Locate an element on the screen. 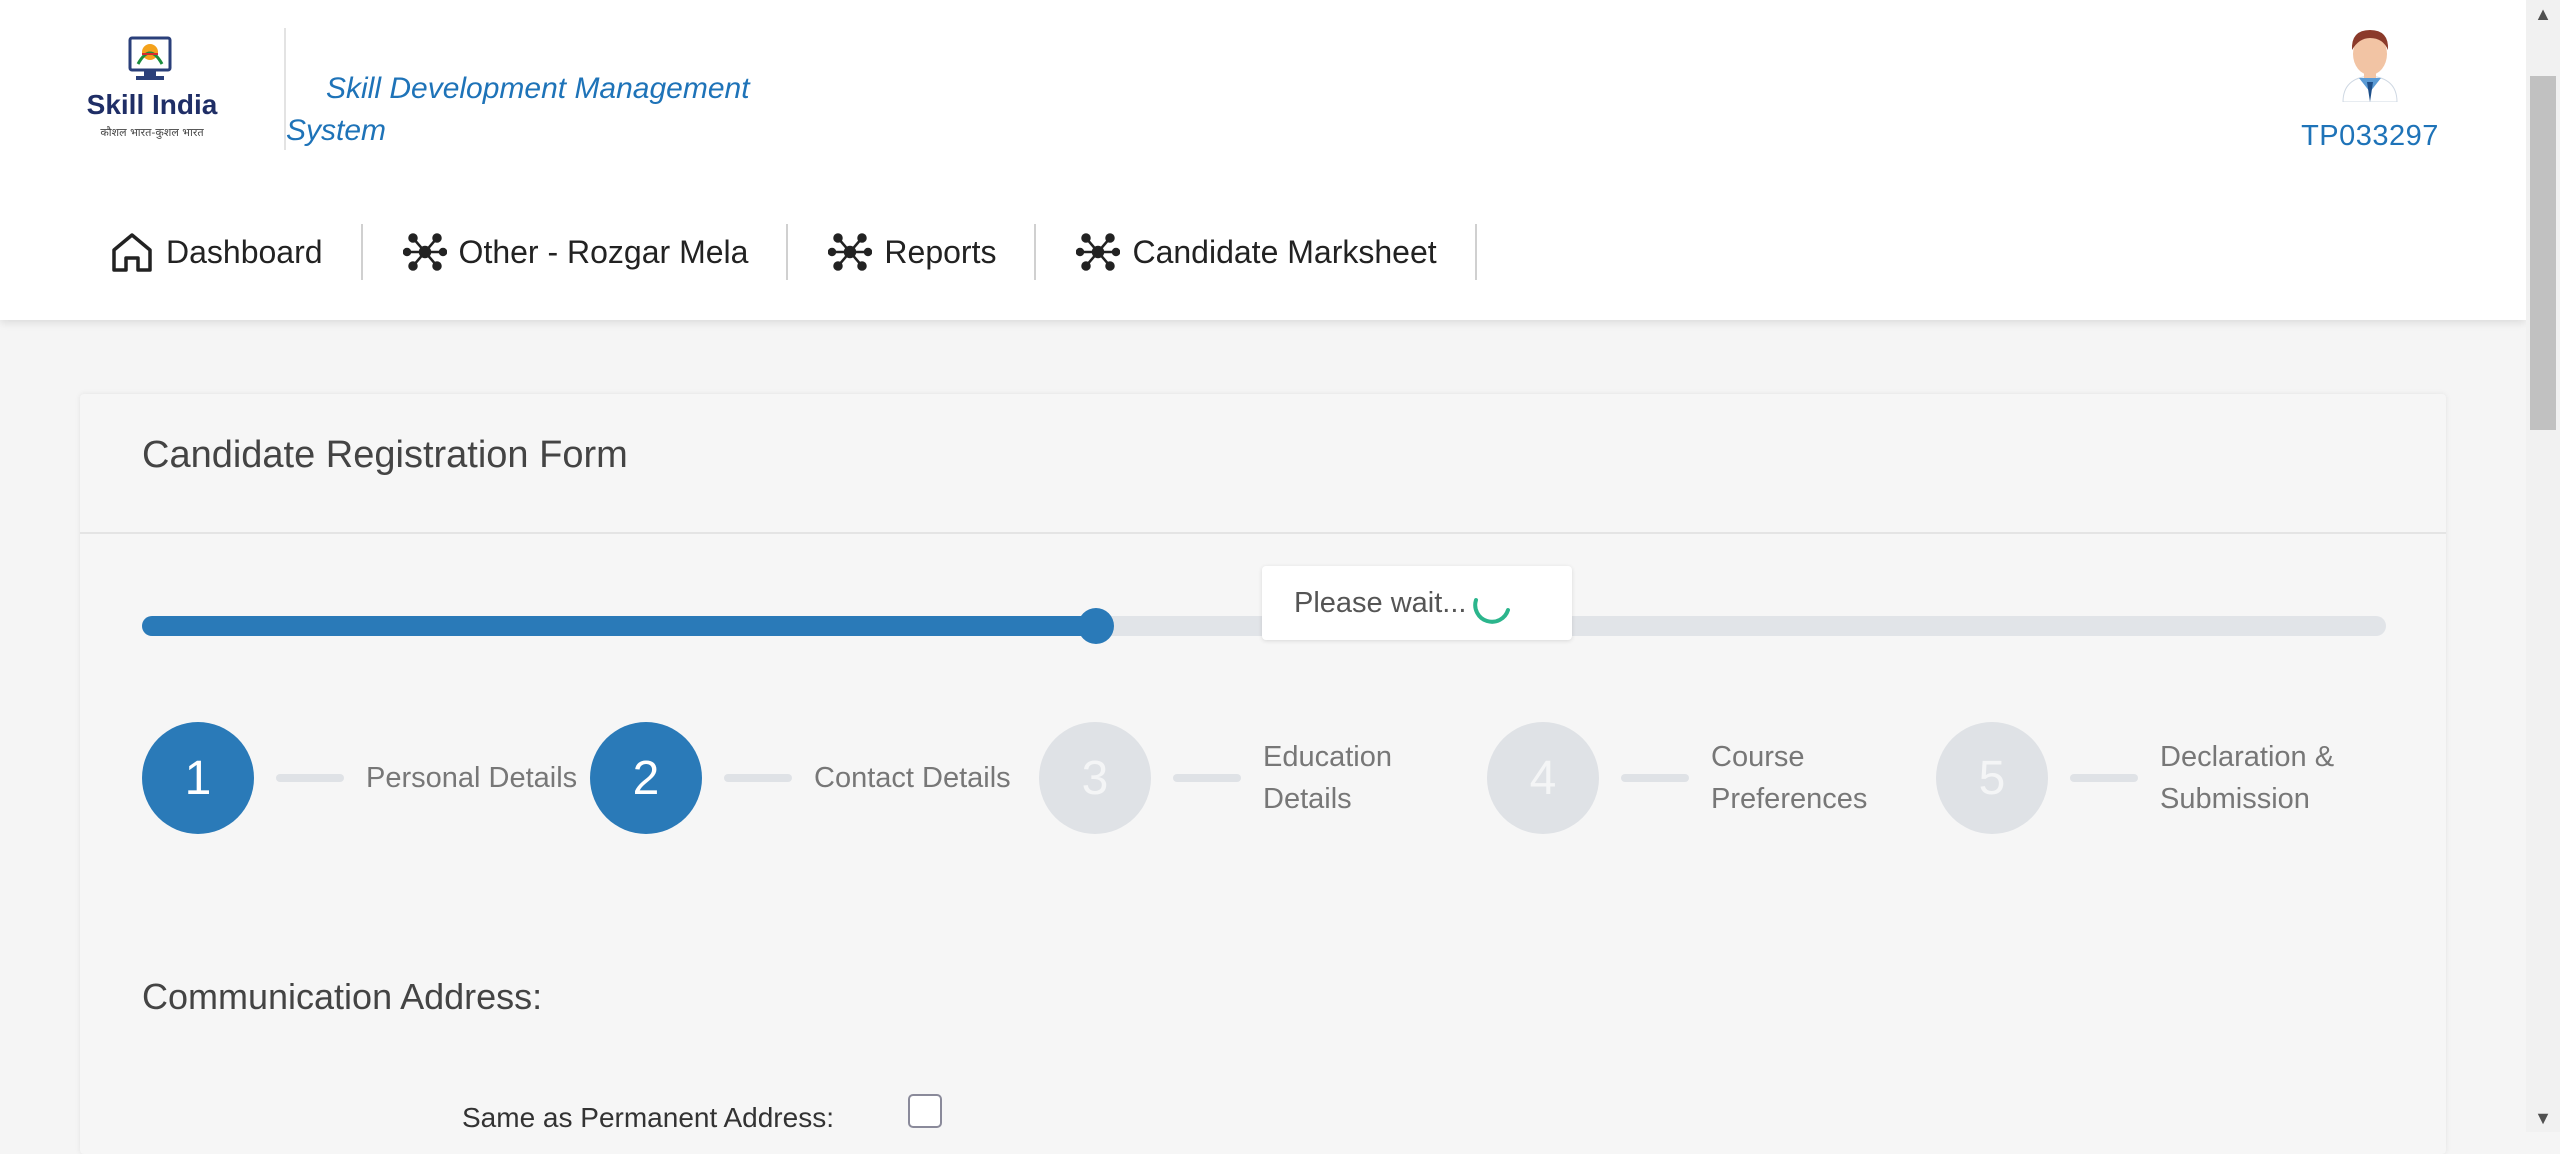  communication-address-heading: Communication Address: is located at coordinates (342, 996).